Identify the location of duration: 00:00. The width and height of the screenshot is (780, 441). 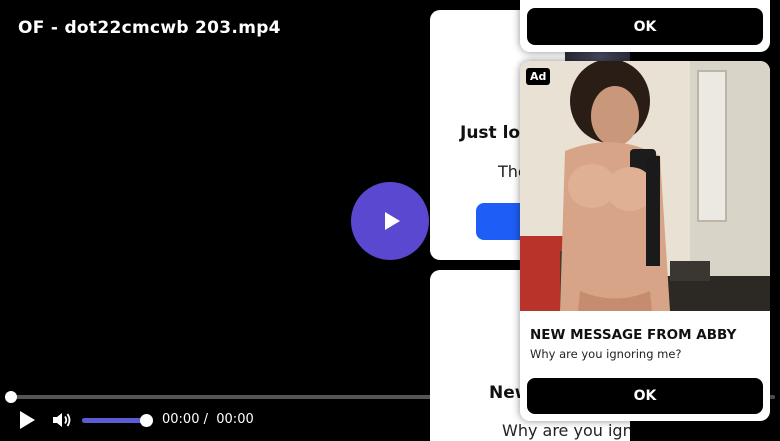
(235, 419).